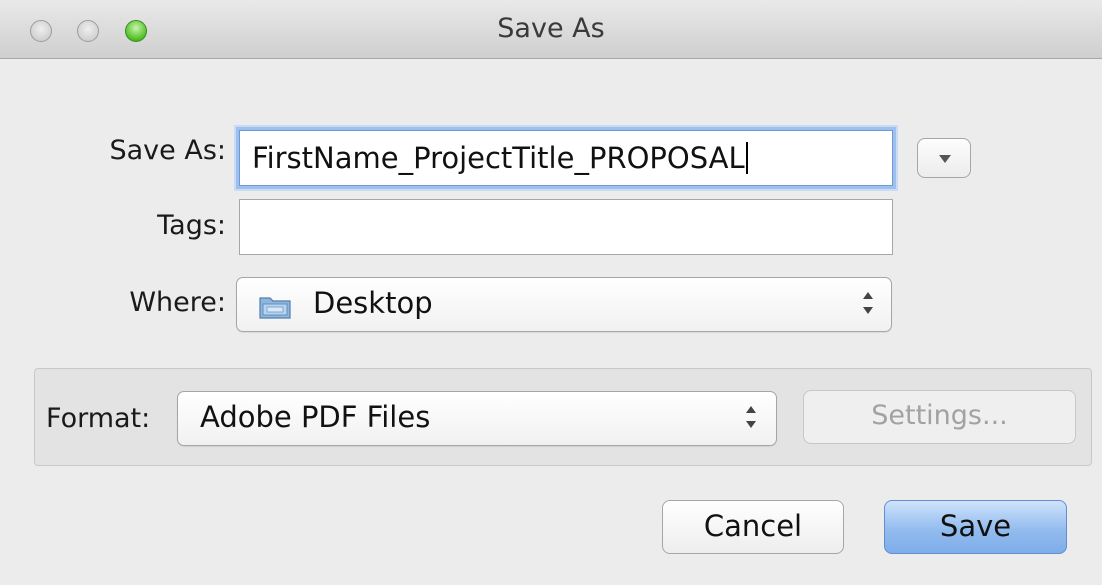 The width and height of the screenshot is (1102, 585). Describe the element at coordinates (98, 418) in the screenshot. I see `format-label: Format:` at that location.